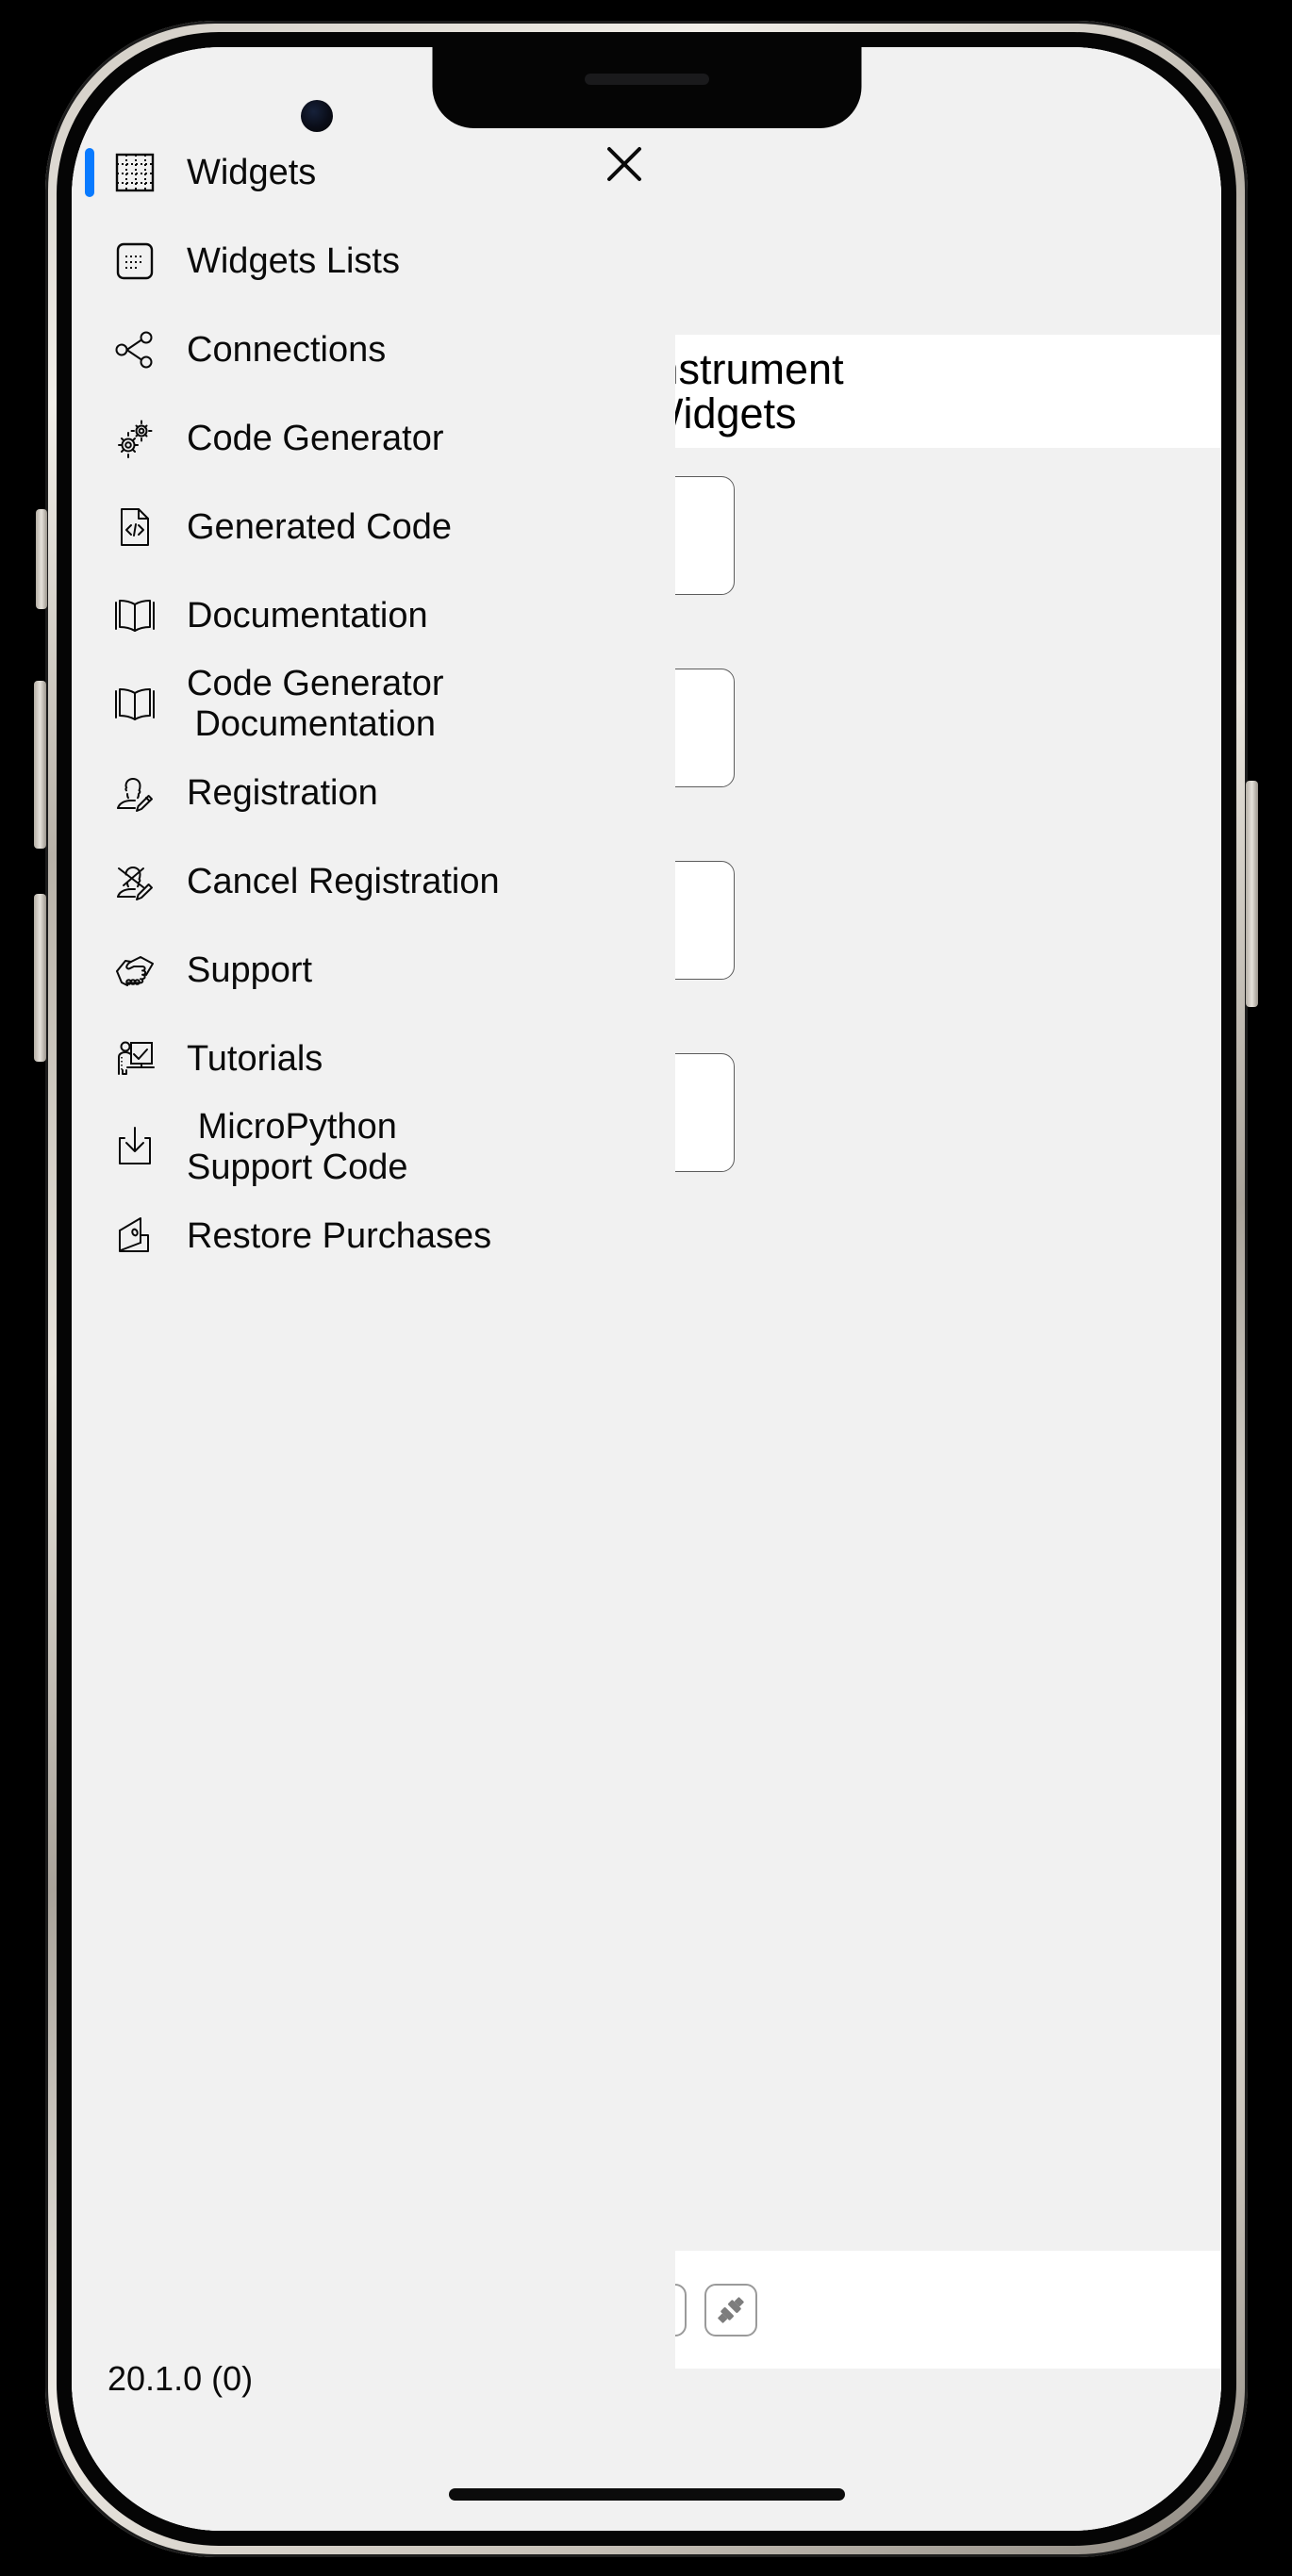 The width and height of the screenshot is (1292, 2576). What do you see at coordinates (255, 1058) in the screenshot?
I see `sidebar-item-label: Tutorials` at bounding box center [255, 1058].